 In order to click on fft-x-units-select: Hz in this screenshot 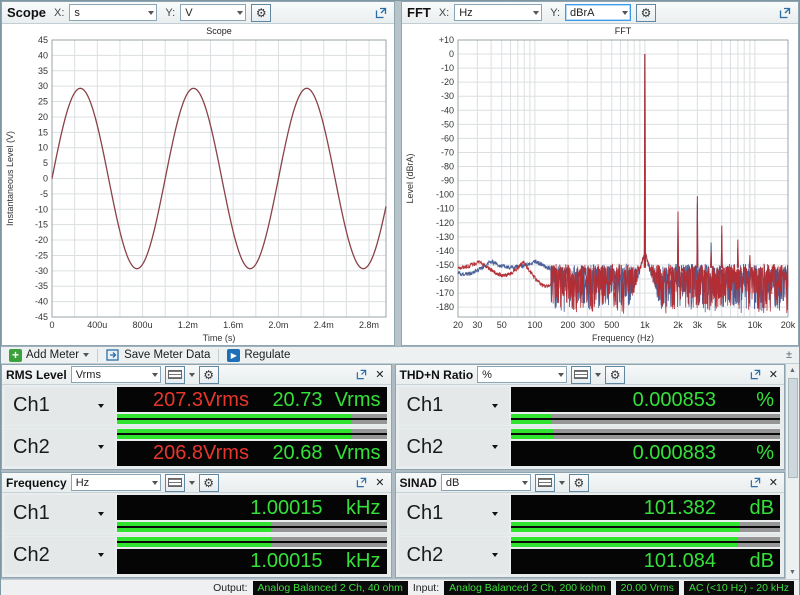, I will do `click(498, 12)`.